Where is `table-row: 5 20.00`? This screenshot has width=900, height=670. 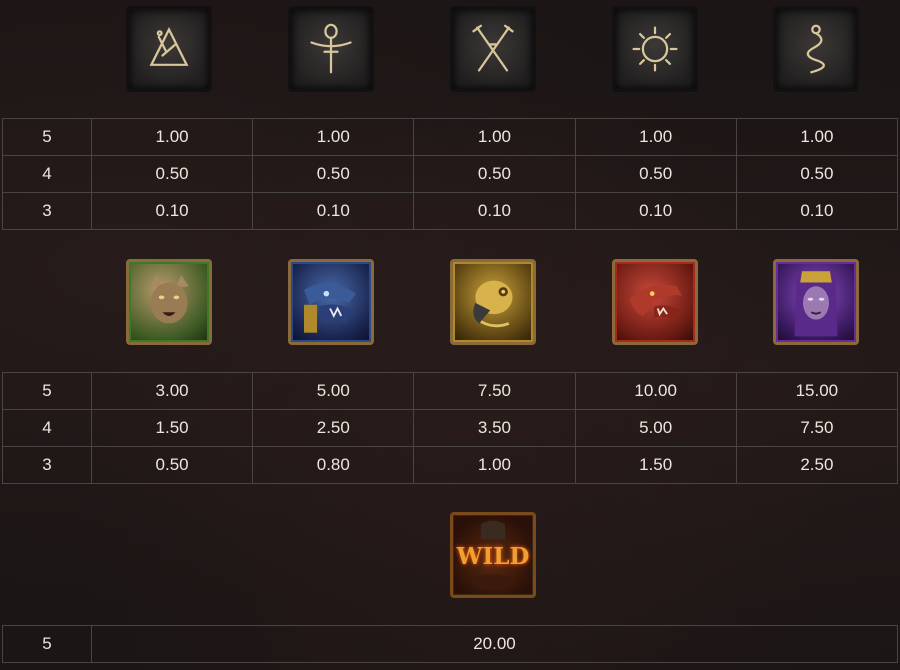 table-row: 5 20.00 is located at coordinates (450, 644).